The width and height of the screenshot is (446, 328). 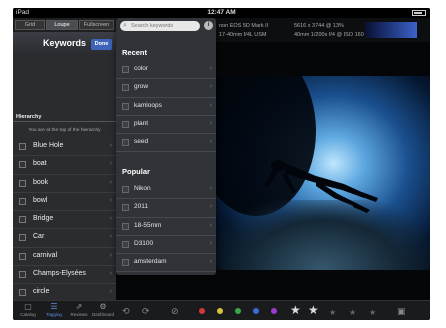 What do you see at coordinates (202, 311) in the screenshot?
I see `color-label-red` at bounding box center [202, 311].